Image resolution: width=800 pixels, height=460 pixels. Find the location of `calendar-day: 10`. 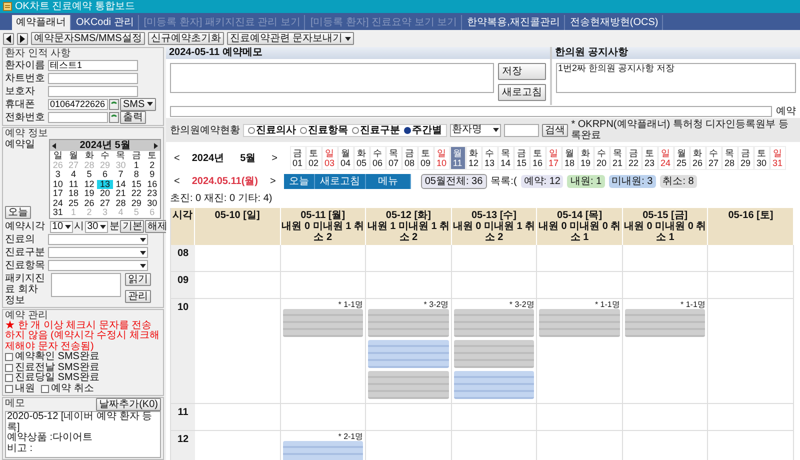

calendar-day: 10 is located at coordinates (58, 184).